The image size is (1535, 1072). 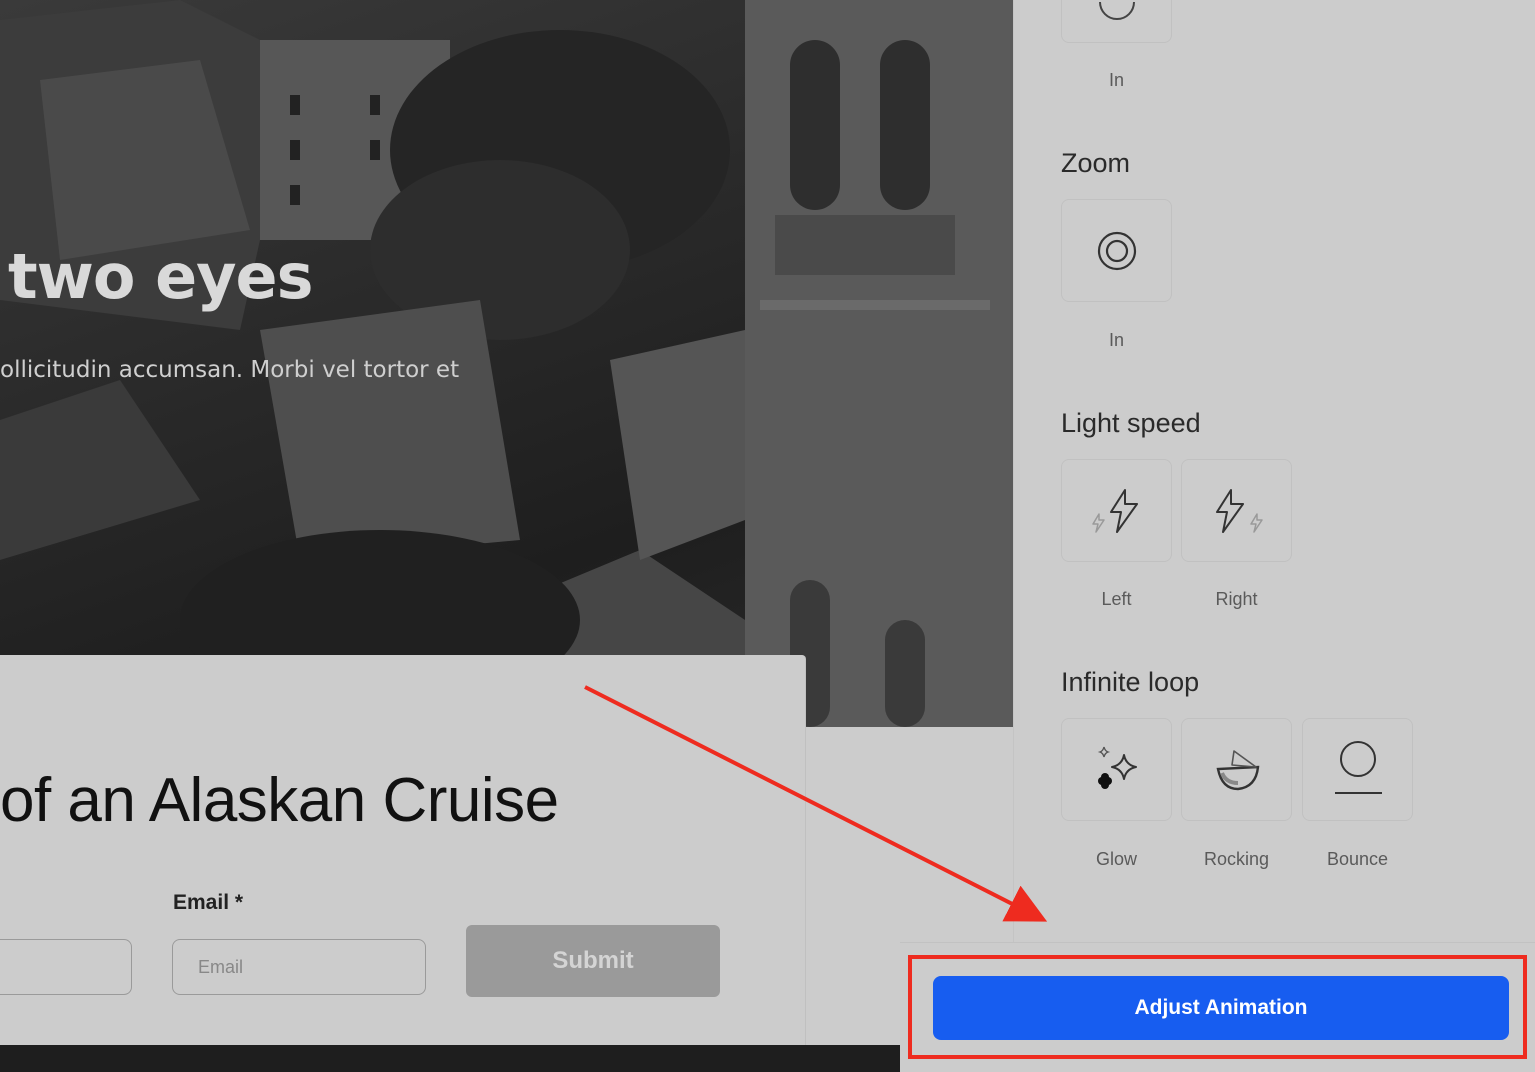 What do you see at coordinates (1239, 510) in the screenshot?
I see `lightning-right-icon` at bounding box center [1239, 510].